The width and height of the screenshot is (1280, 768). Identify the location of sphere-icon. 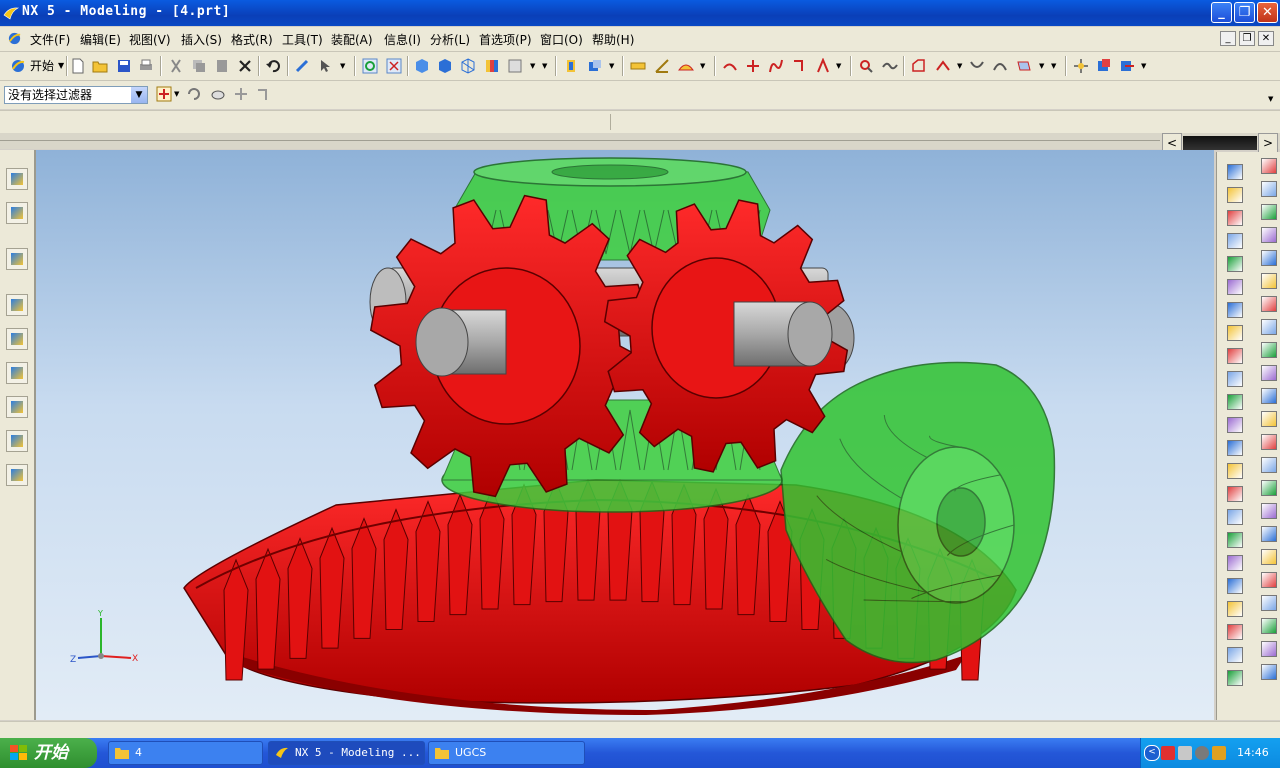
(1235, 287).